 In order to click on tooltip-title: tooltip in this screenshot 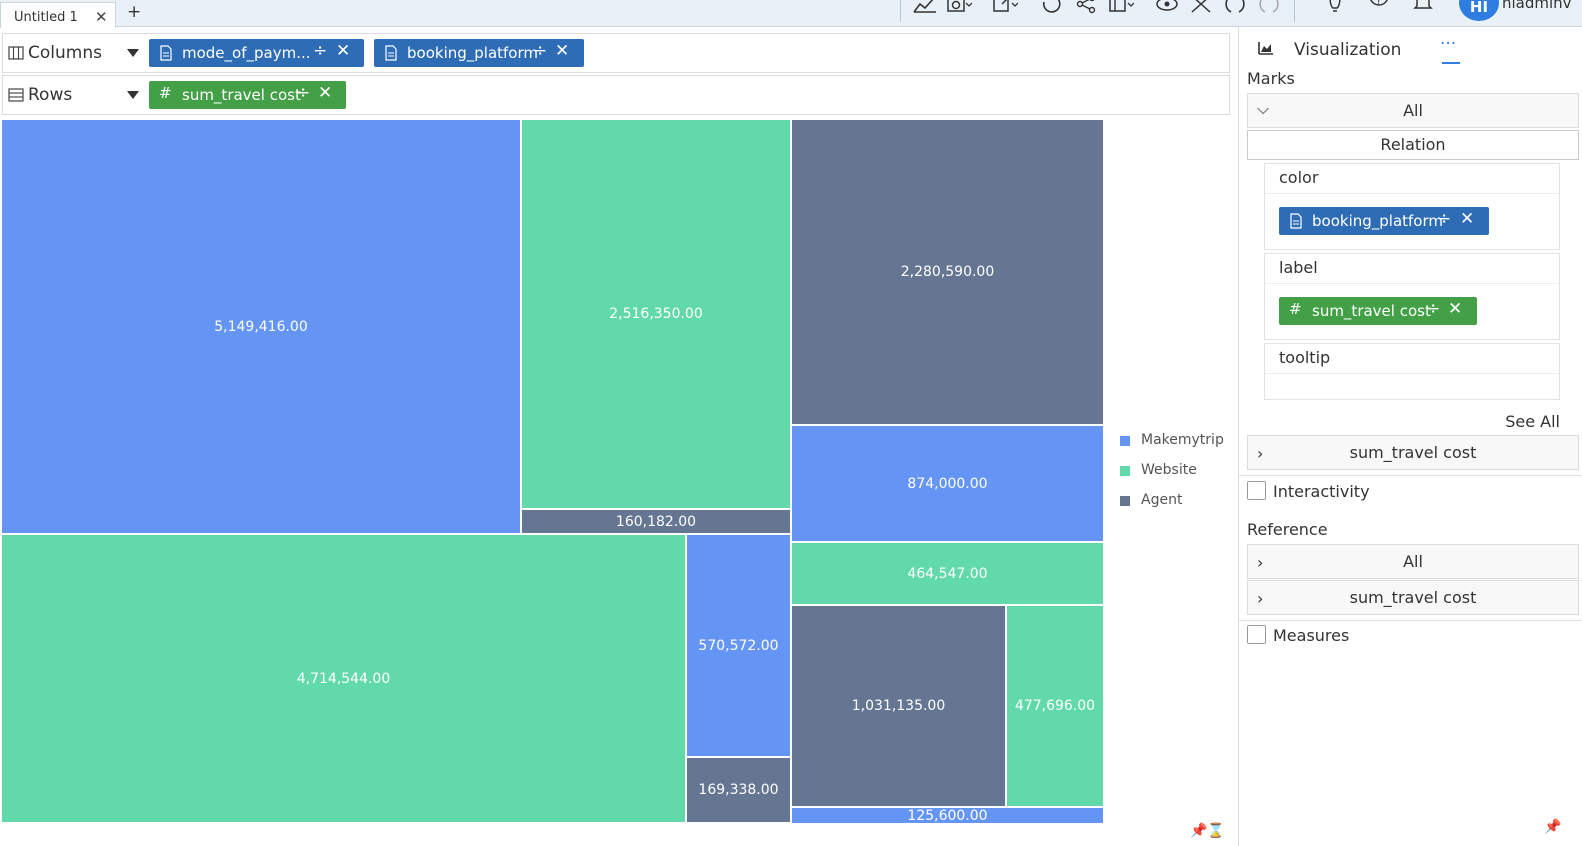, I will do `click(1305, 357)`.